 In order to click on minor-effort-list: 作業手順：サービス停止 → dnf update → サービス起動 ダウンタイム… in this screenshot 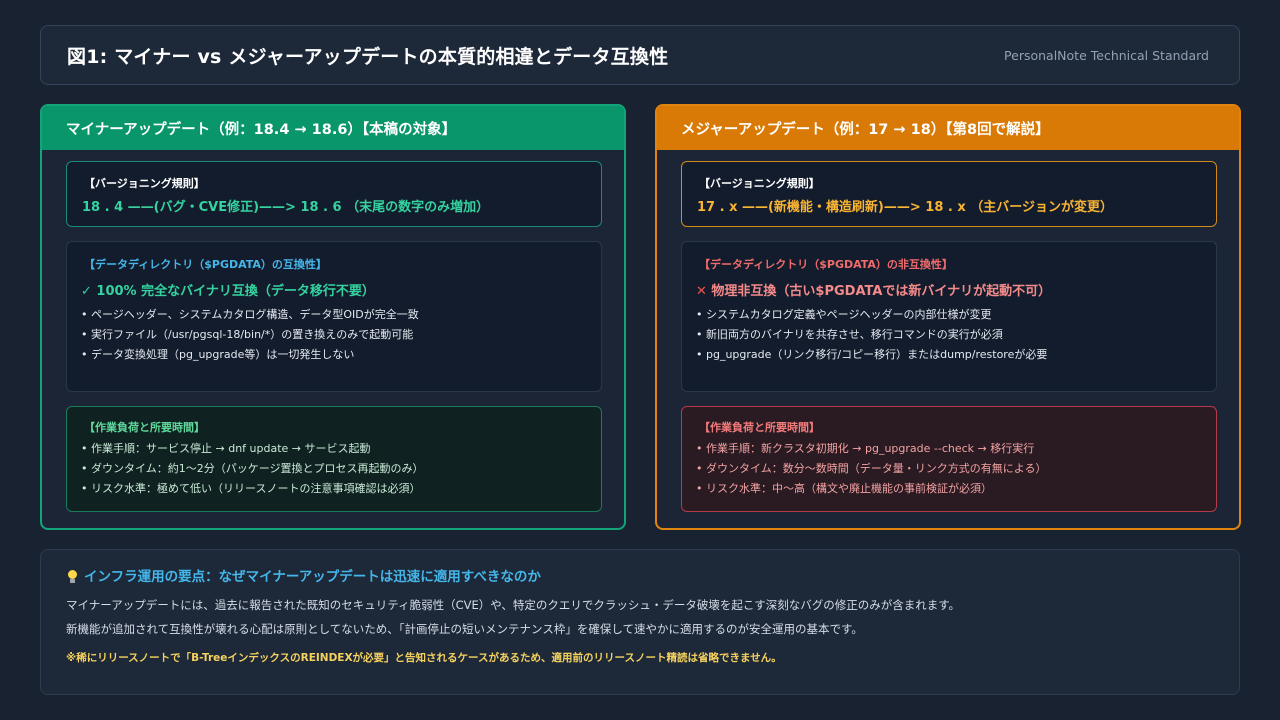, I will do `click(252, 469)`.